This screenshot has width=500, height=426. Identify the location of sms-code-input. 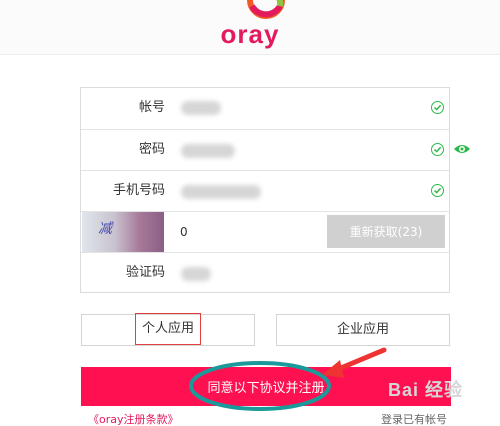
(299, 273).